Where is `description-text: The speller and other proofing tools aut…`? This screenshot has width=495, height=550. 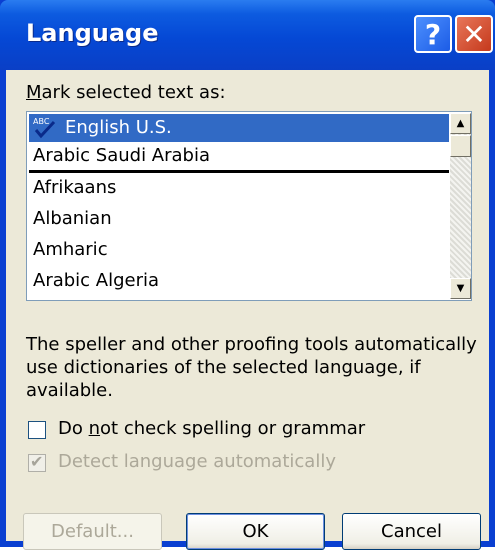 description-text: The speller and other proofing tools aut… is located at coordinates (251, 367).